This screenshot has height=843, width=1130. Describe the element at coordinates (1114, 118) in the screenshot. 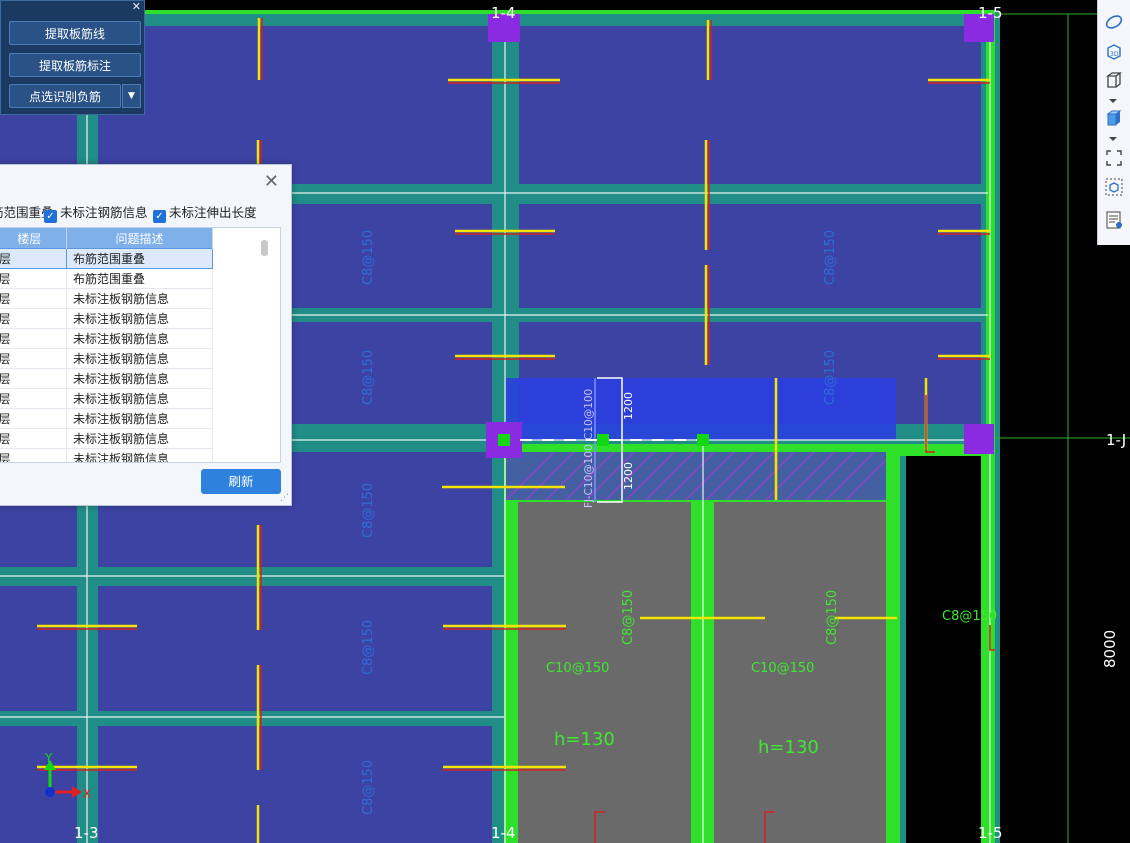

I see `solid-cube-icon` at that location.